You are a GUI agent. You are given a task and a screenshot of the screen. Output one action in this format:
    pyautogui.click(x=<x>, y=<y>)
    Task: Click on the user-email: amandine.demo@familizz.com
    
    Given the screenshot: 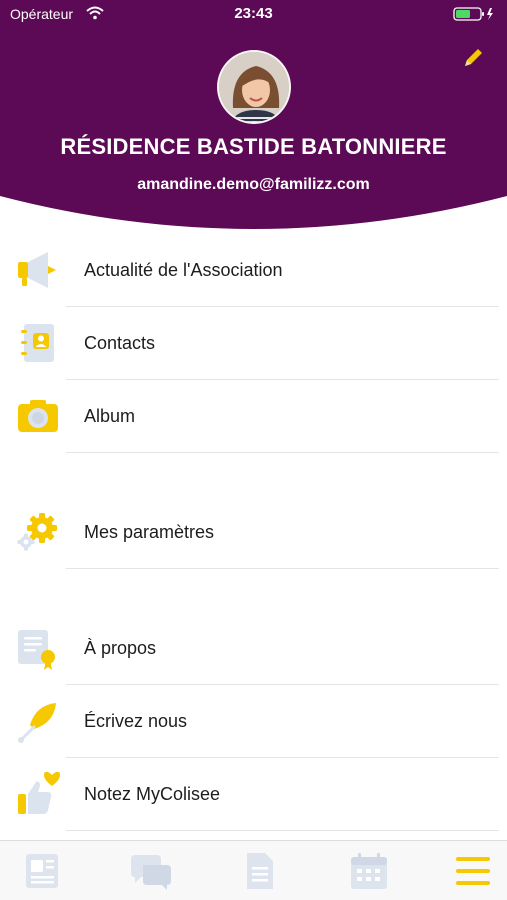 What is the action you would take?
    pyautogui.click(x=253, y=184)
    